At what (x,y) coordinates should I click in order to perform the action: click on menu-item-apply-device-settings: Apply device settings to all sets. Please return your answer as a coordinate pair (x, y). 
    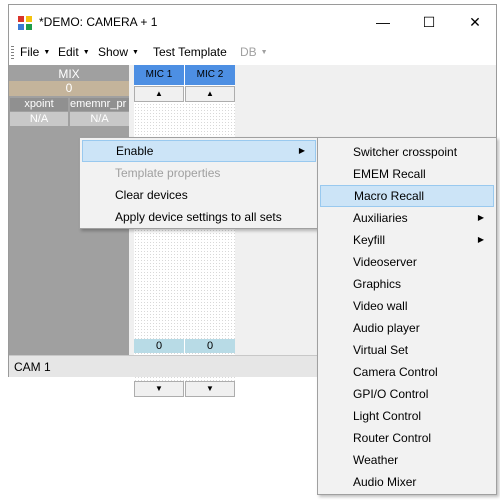
    Looking at the image, I should click on (199, 217).